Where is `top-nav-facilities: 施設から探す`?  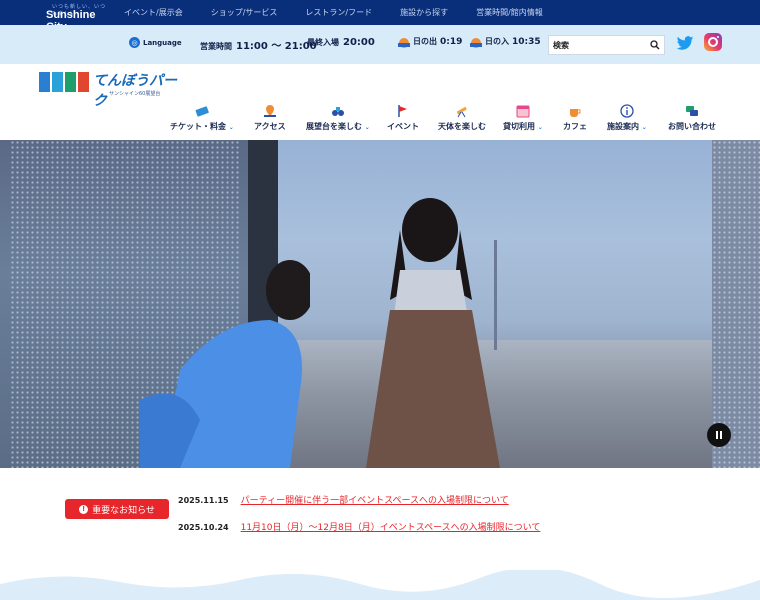 top-nav-facilities: 施設から探す is located at coordinates (424, 12).